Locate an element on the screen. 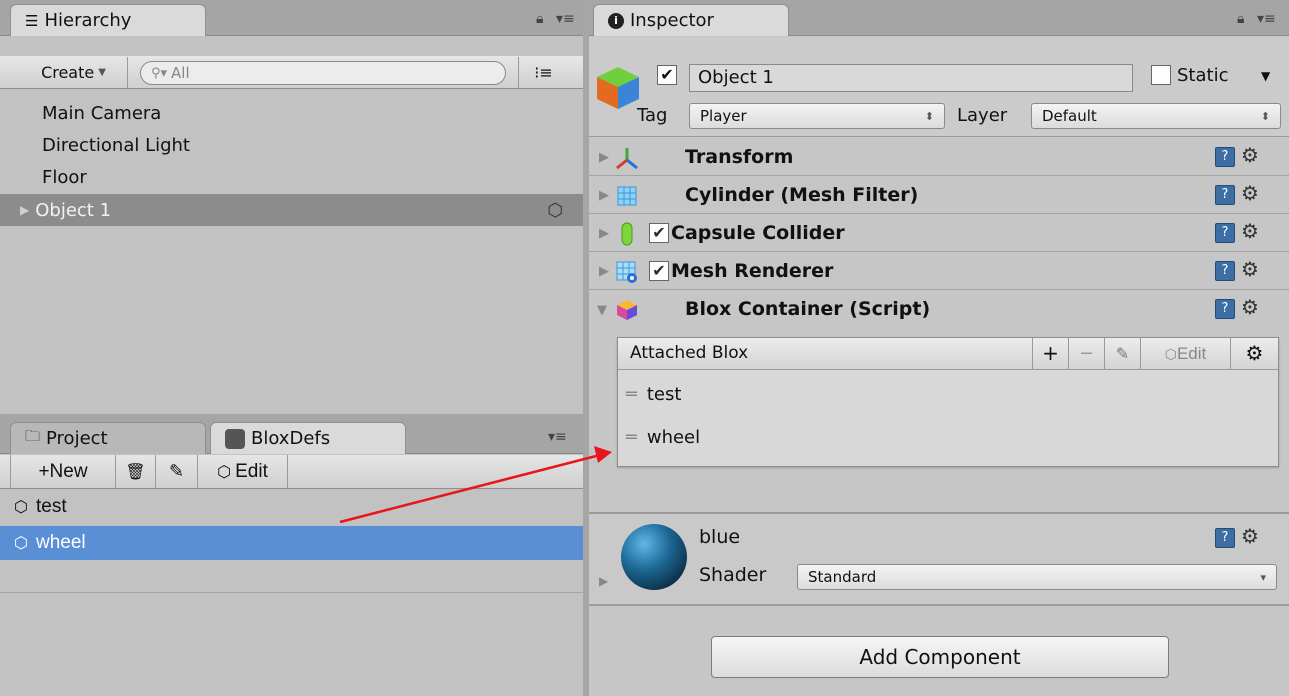 Image resolution: width=1289 pixels, height=696 pixels. component-name: Cylinder (Mesh Filter) is located at coordinates (802, 195).